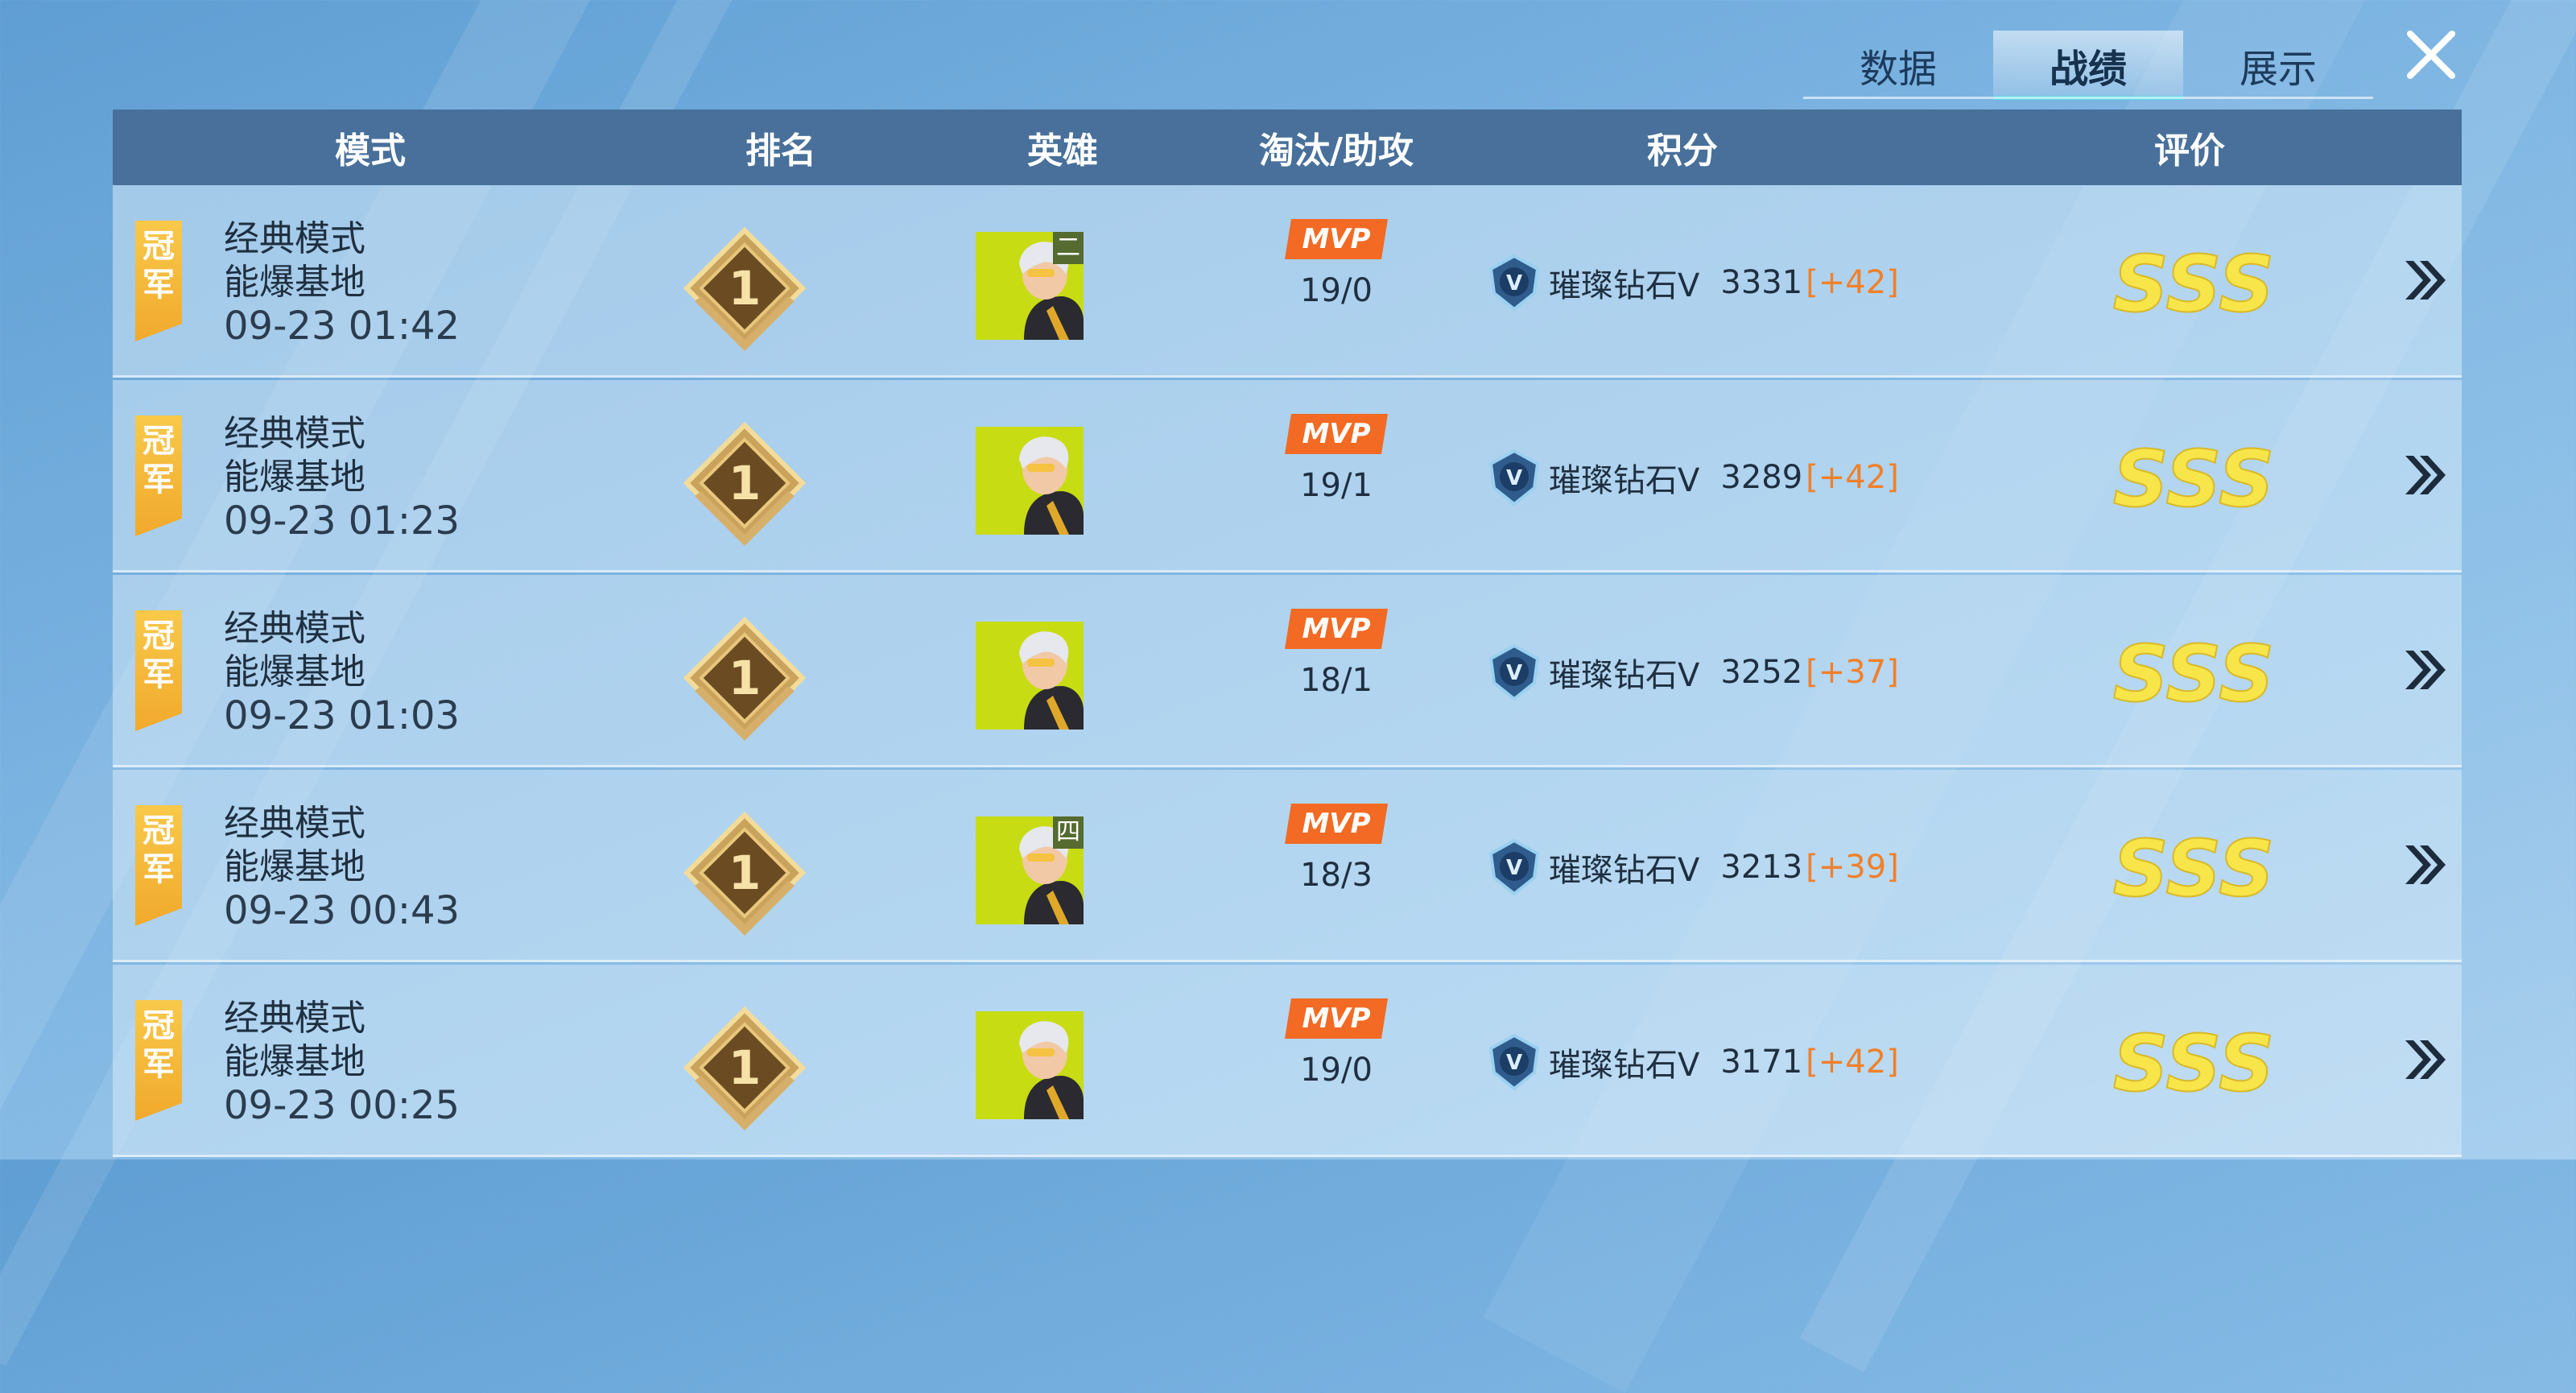 This screenshot has height=1393, width=2576. What do you see at coordinates (1068, 248) in the screenshot?
I see `hero-tag: 二` at bounding box center [1068, 248].